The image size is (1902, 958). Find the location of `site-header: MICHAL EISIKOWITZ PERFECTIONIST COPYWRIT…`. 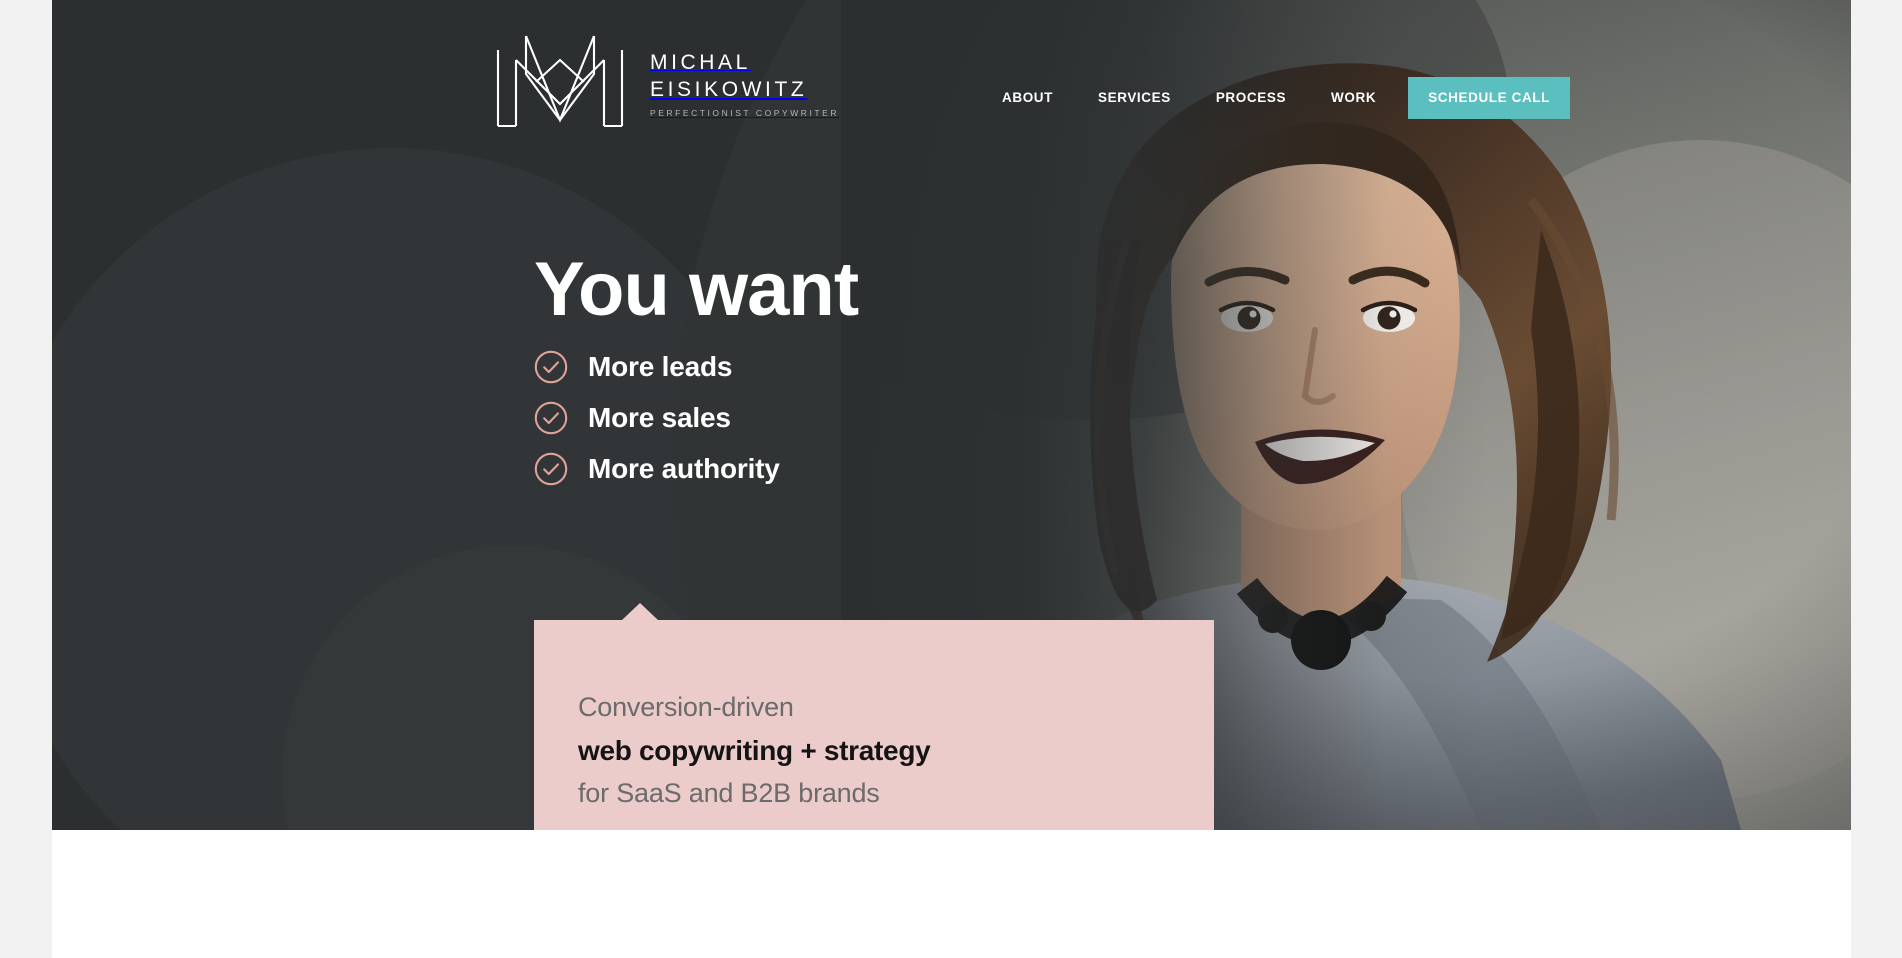

site-header: MICHAL EISIKOWITZ PERFECTIONIST COPYWRIT… is located at coordinates (951, 75).